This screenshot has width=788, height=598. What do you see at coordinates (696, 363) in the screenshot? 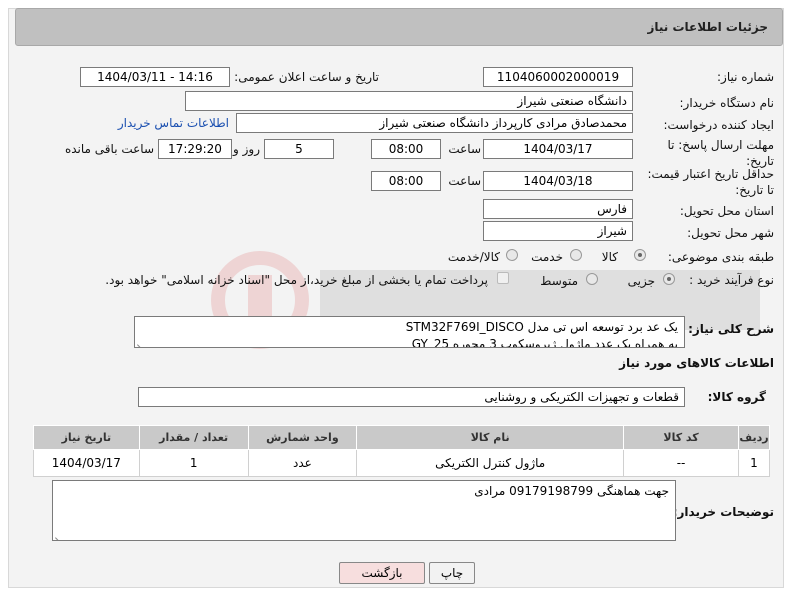
I see `goods-info-title: اطلاعات کالاهای مورد نیاز` at bounding box center [696, 363].